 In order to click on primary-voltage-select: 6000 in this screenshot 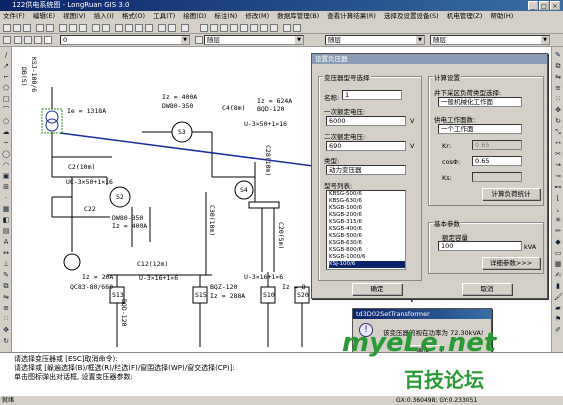, I will do `click(366, 121)`.